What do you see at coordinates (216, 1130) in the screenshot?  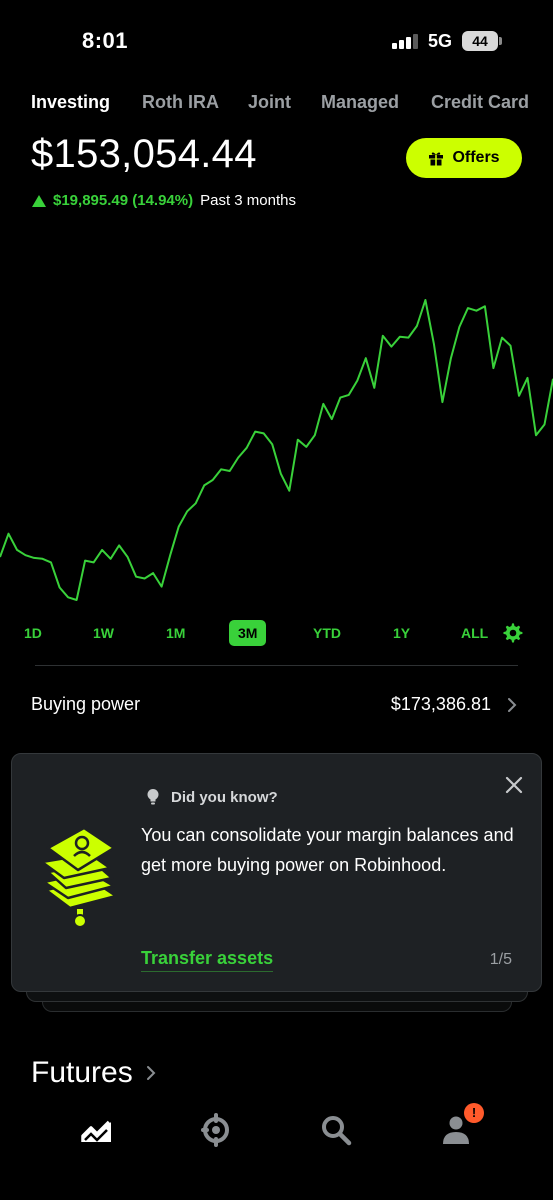 I see `crypto-icon` at bounding box center [216, 1130].